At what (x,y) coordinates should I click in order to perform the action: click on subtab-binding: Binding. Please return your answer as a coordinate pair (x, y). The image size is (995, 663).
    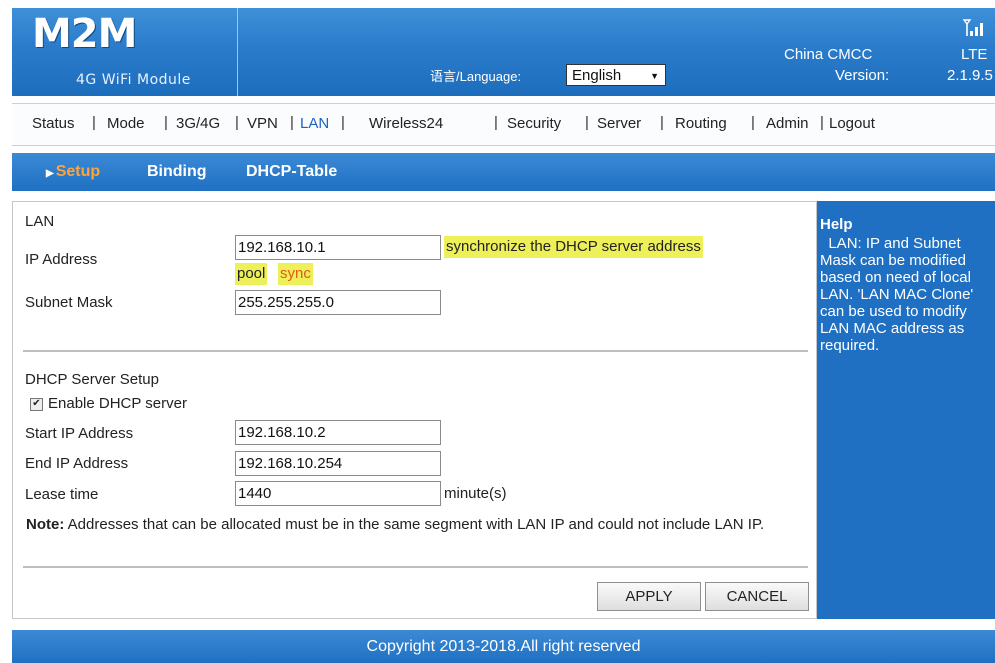
    Looking at the image, I should click on (177, 172).